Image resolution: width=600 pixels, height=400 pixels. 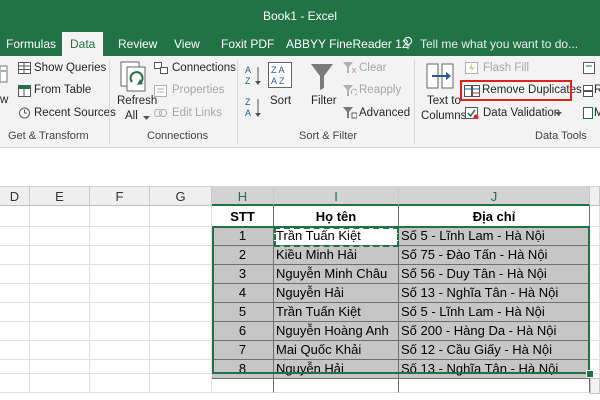 I want to click on show-queries-button: Show Queries, so click(x=70, y=68).